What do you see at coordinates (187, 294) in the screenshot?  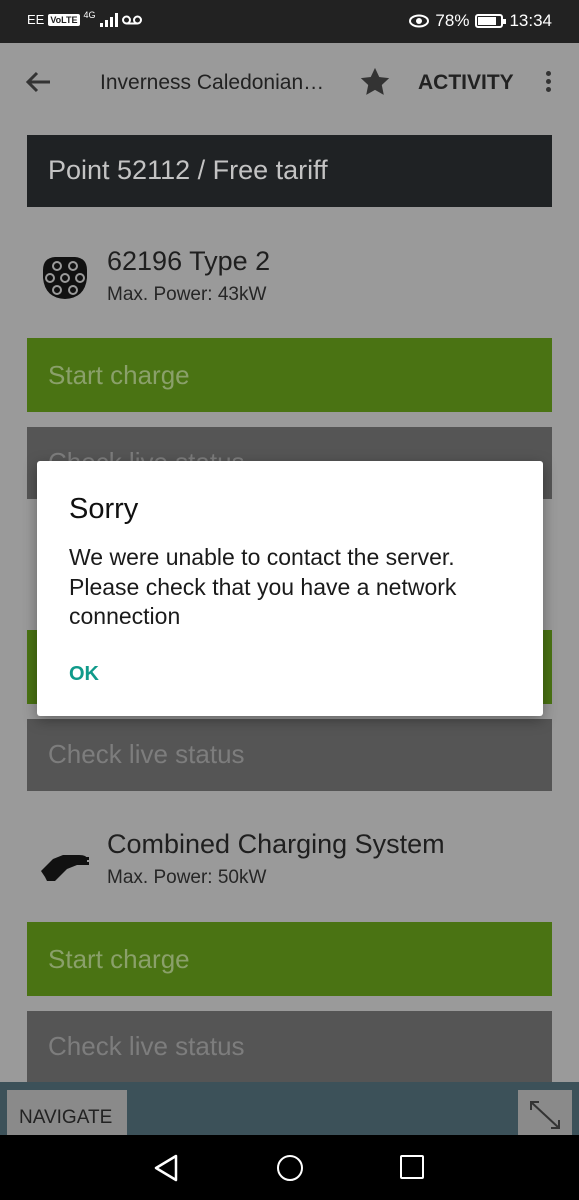 I see `connector-power: Max. Power: 43kW` at bounding box center [187, 294].